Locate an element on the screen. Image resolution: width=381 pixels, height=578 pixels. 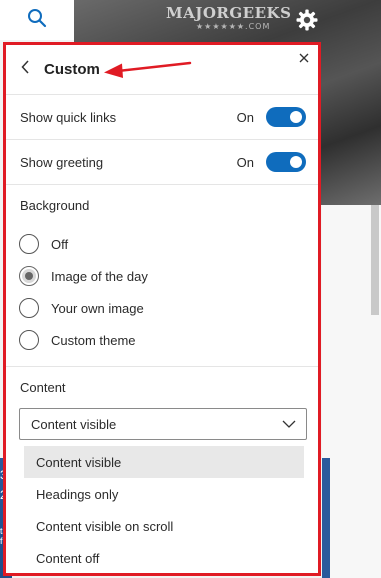
radio-label: Your own image is located at coordinates (97, 308).